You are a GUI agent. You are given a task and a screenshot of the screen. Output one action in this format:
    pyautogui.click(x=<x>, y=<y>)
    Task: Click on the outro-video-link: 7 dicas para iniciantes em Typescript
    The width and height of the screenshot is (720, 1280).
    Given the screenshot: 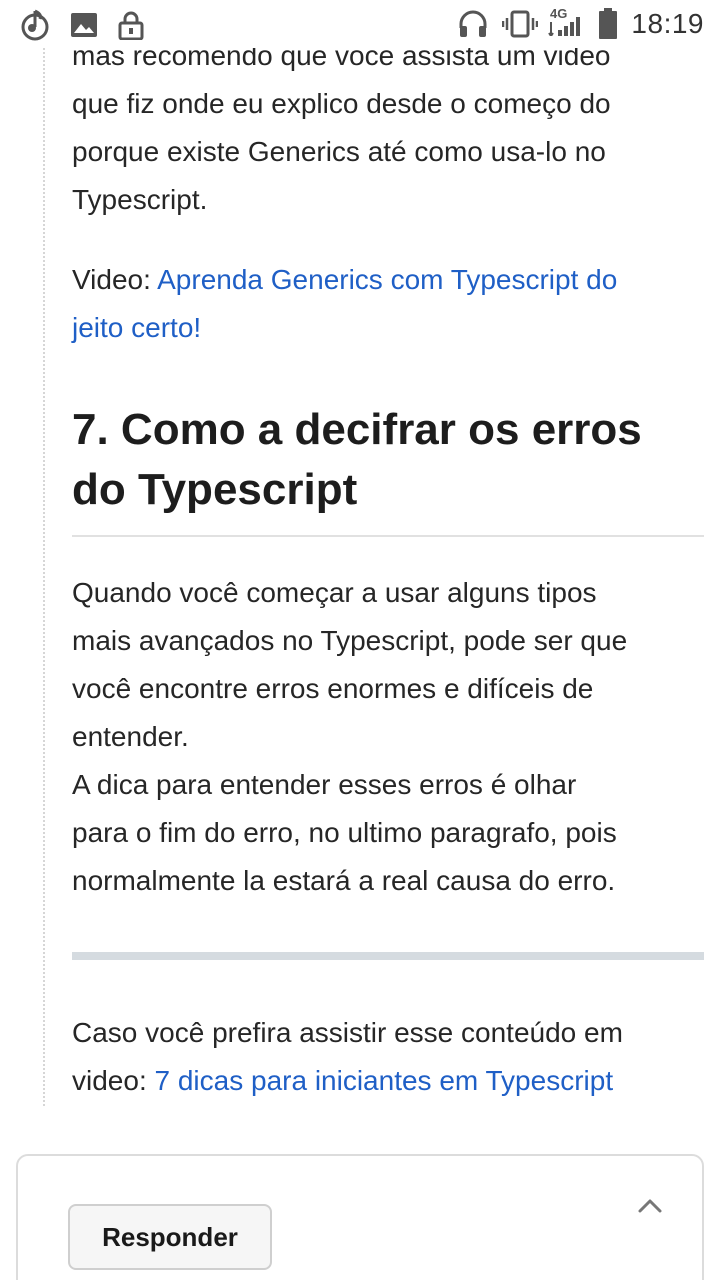 What is the action you would take?
    pyautogui.click(x=384, y=1080)
    